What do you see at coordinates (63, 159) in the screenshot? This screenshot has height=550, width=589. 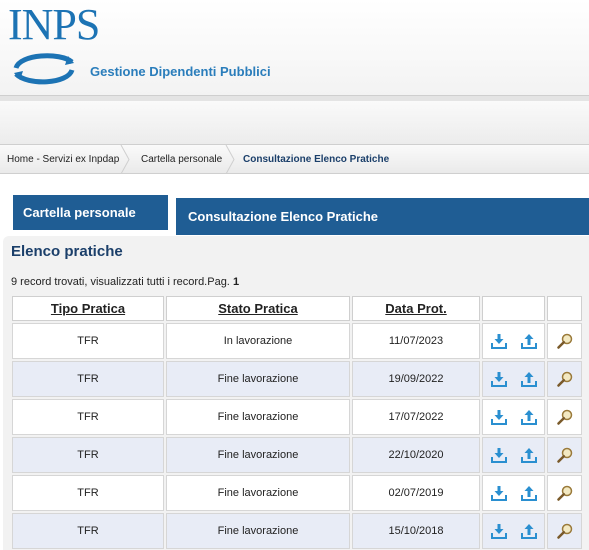 I see `breadcrumb-home: Home - Servizi ex Inpdap` at bounding box center [63, 159].